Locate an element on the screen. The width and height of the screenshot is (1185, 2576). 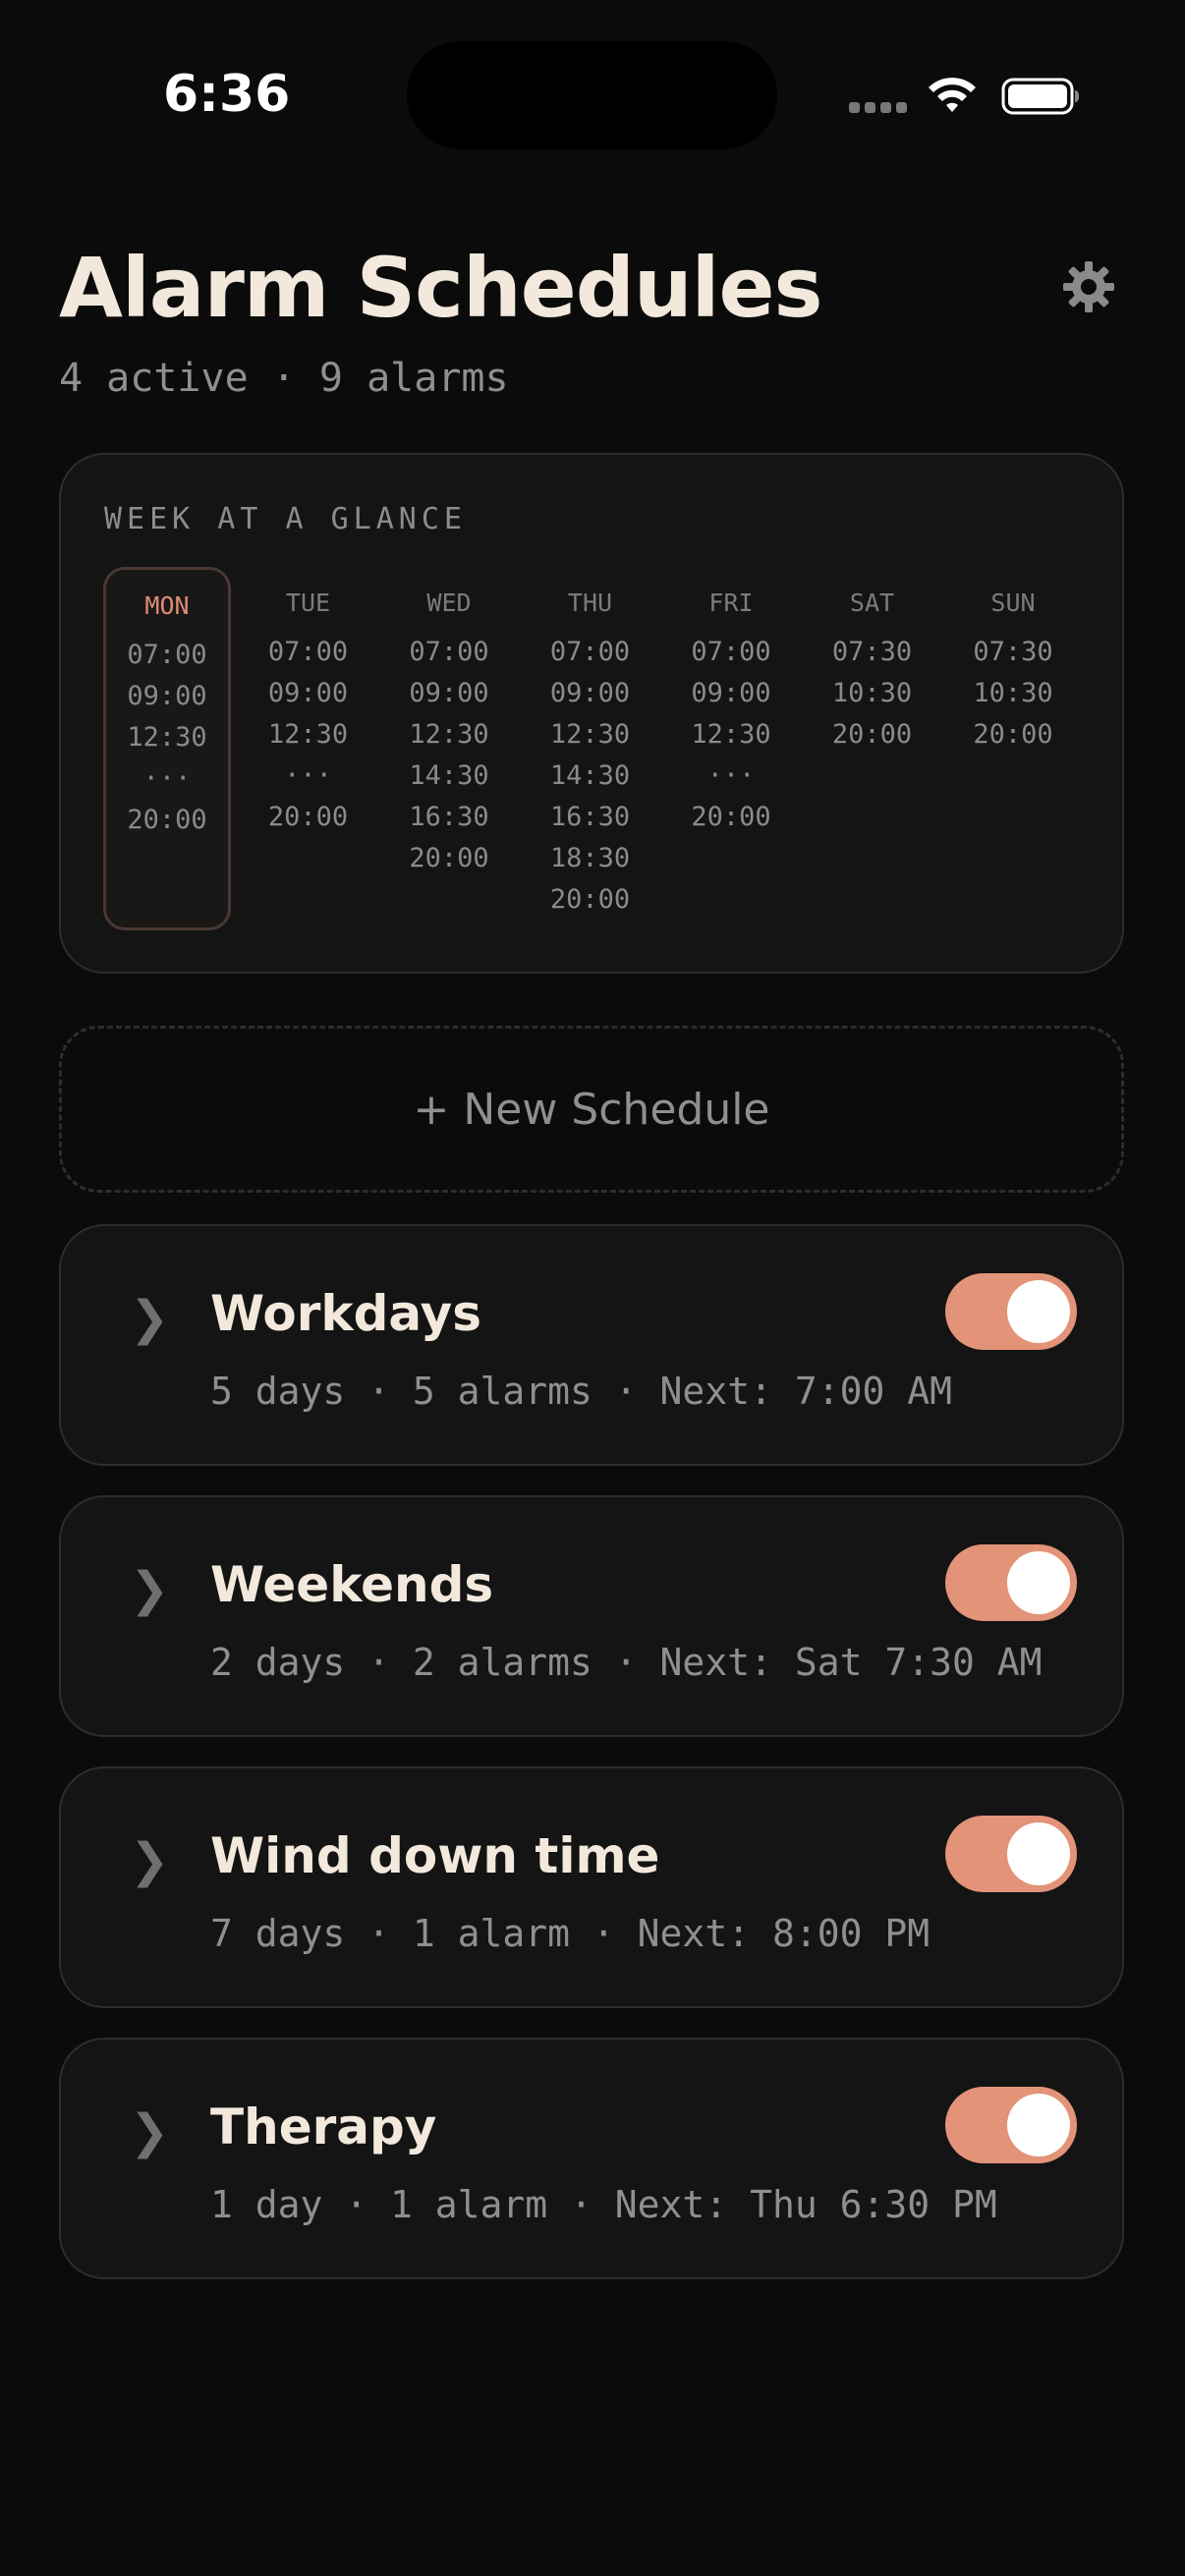
dynamic-island is located at coordinates (592, 95).